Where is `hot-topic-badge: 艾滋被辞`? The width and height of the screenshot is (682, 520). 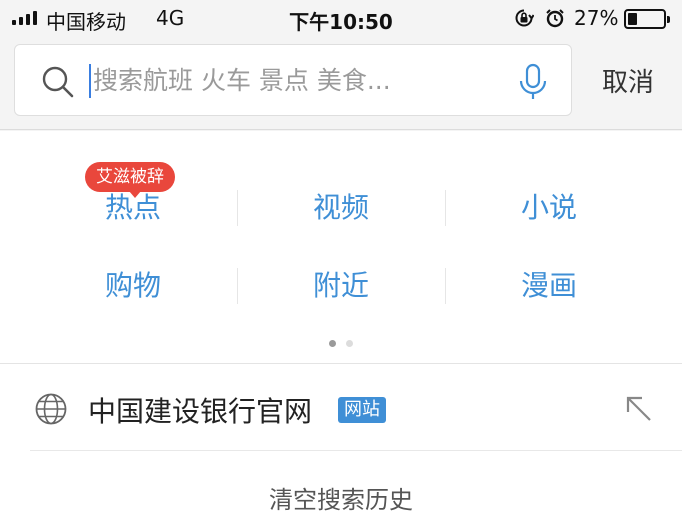
hot-topic-badge: 艾滋被辞 is located at coordinates (130, 180).